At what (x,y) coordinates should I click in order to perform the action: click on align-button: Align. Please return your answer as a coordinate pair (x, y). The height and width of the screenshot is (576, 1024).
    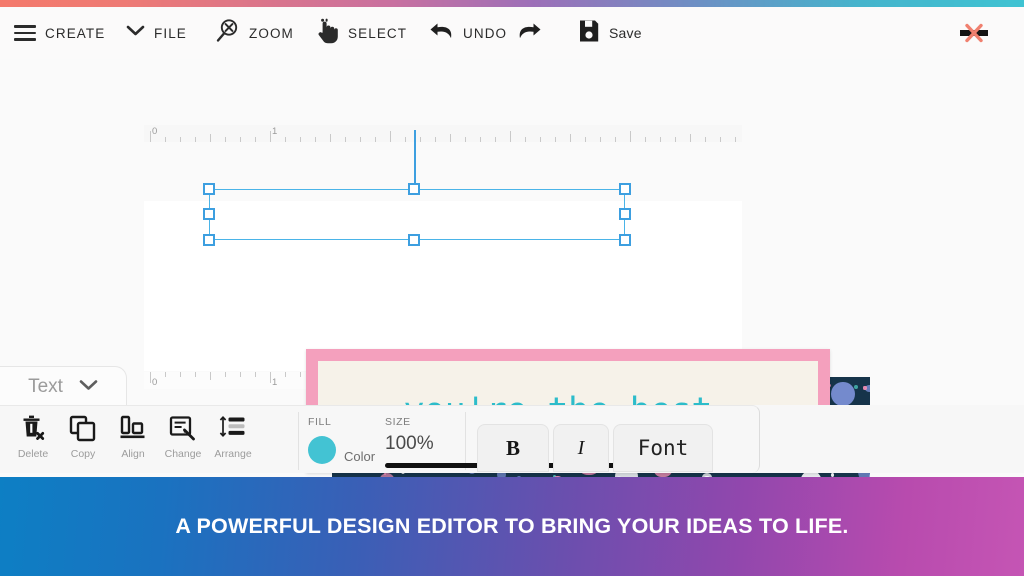
    Looking at the image, I should click on (133, 440).